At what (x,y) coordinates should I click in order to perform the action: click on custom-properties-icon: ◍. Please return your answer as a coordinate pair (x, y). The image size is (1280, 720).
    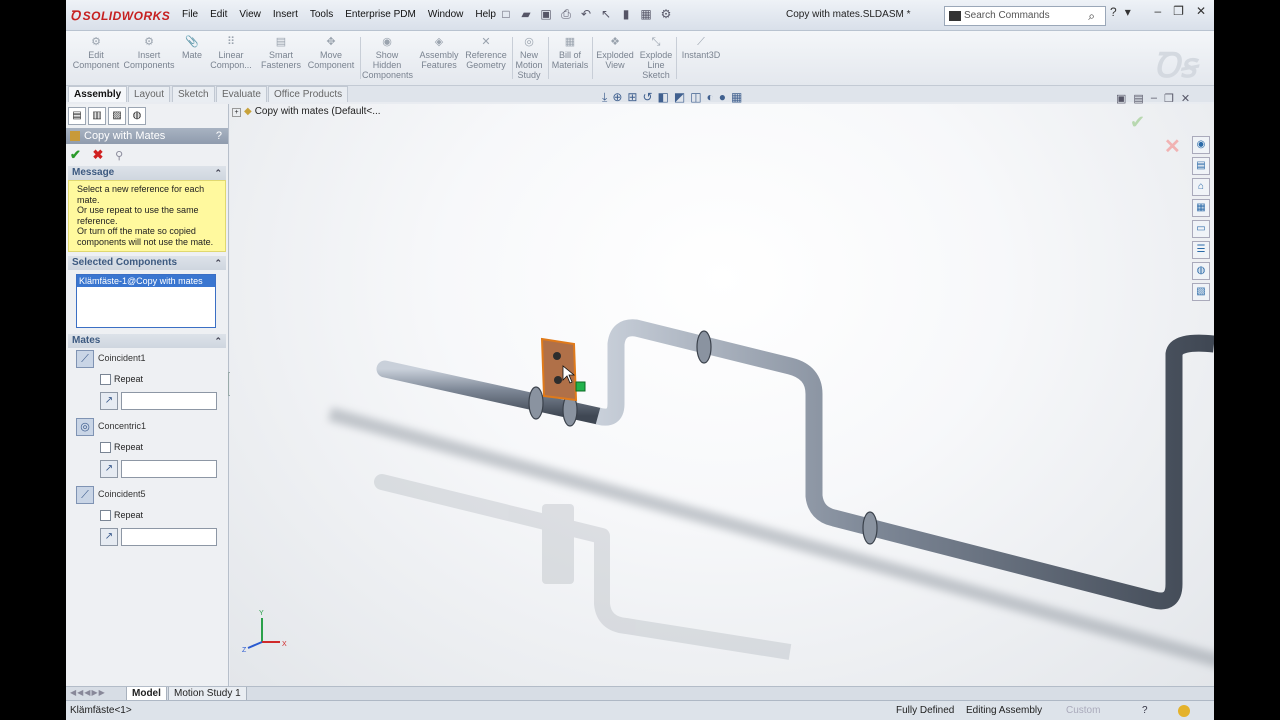
    Looking at the image, I should click on (1201, 271).